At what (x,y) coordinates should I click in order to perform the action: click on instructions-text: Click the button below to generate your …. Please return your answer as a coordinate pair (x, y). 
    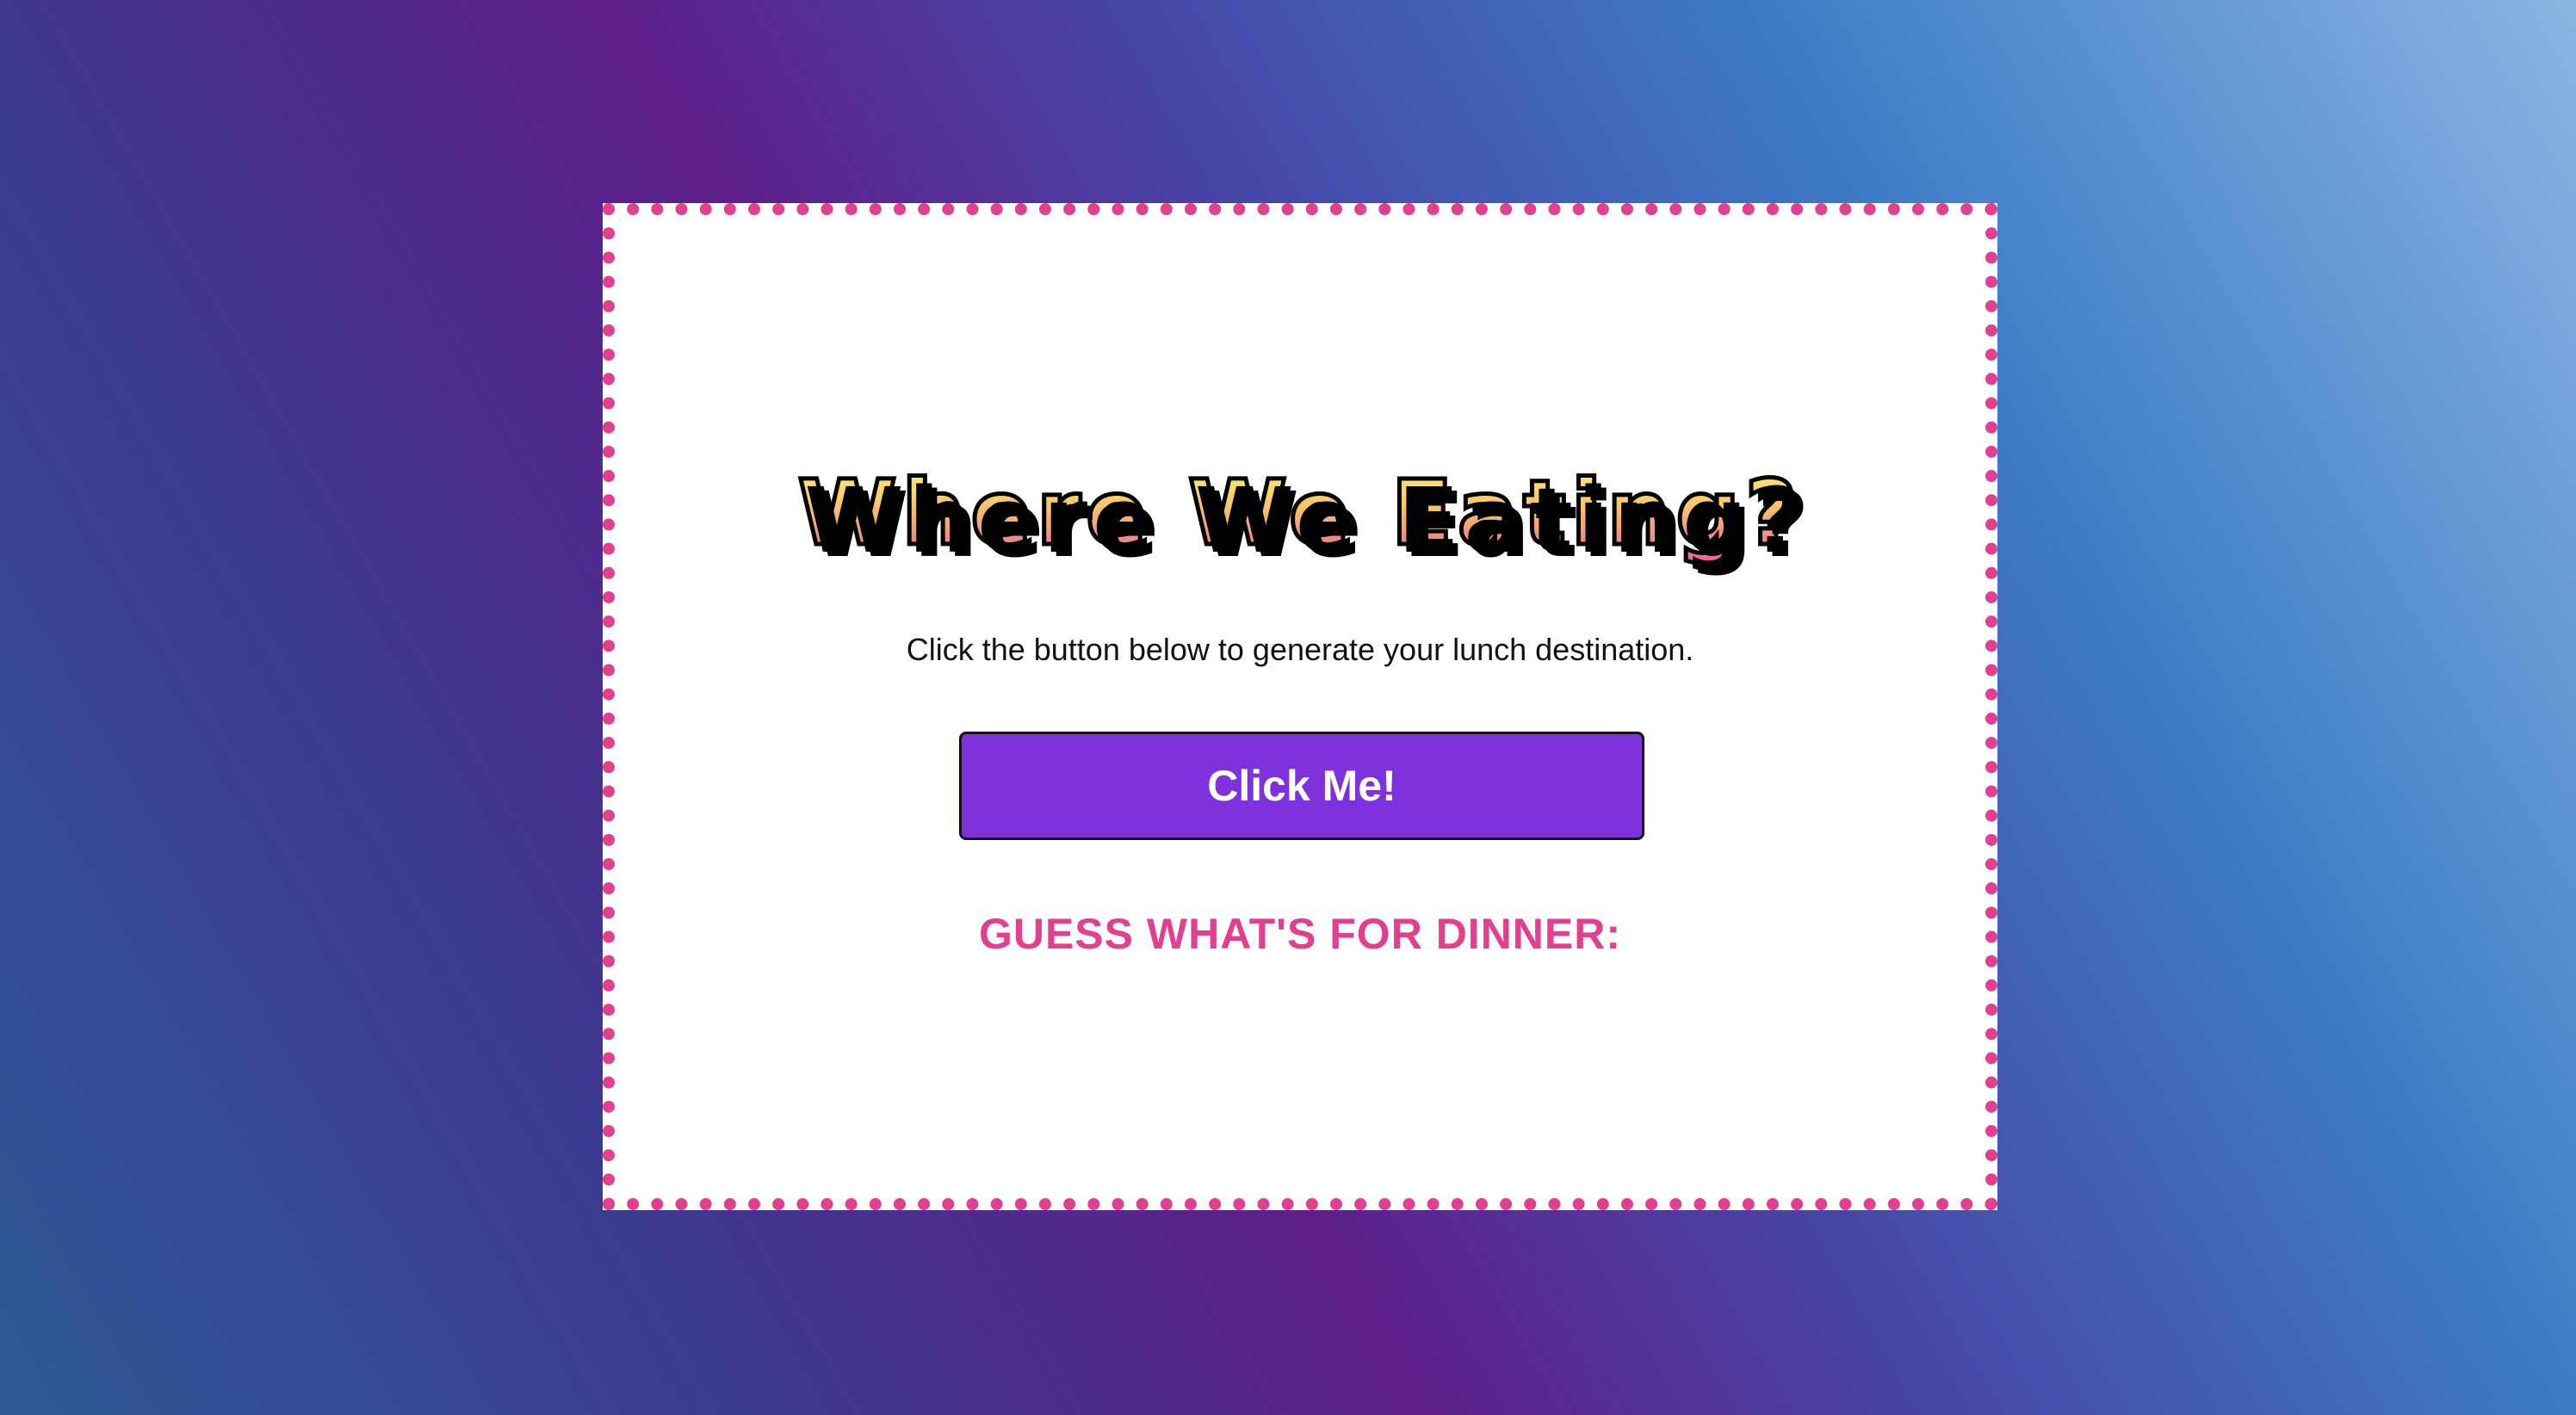
    Looking at the image, I should click on (1300, 650).